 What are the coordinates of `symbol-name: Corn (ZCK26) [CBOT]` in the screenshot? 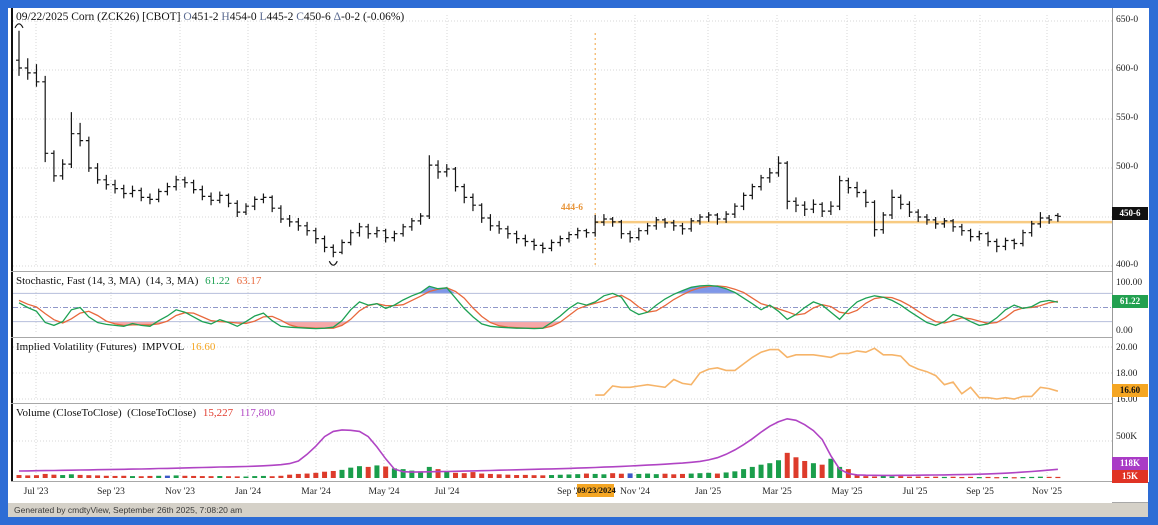 It's located at (126, 17).